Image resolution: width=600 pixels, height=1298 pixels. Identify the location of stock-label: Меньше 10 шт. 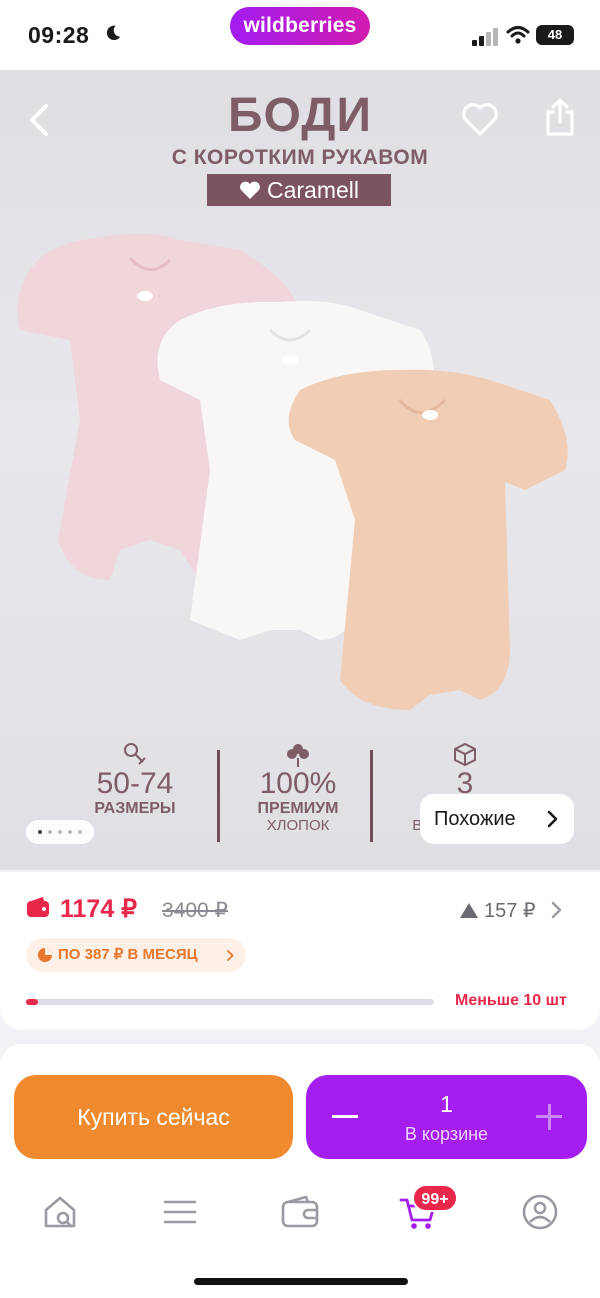
(511, 1000).